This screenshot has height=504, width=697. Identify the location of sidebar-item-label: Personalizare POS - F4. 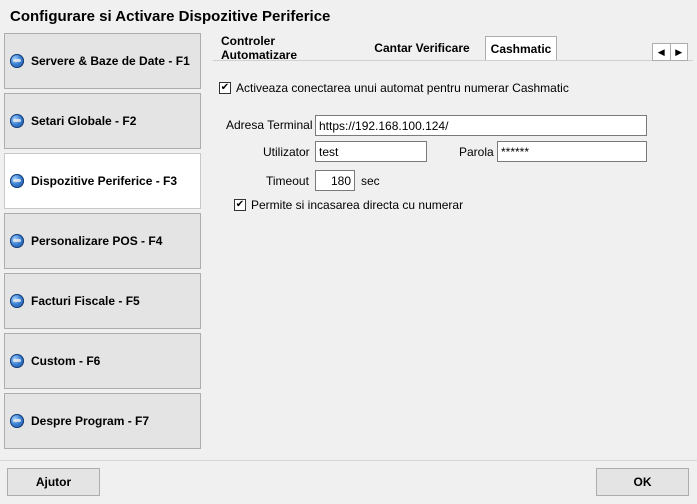
(97, 241).